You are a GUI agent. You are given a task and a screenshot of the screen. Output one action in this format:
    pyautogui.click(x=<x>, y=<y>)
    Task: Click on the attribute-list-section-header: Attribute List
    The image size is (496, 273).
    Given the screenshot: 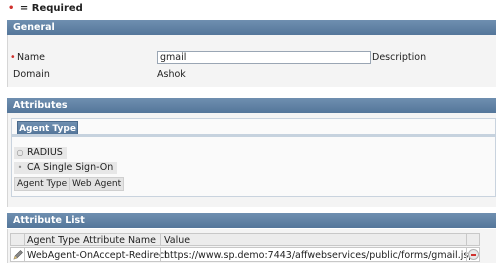 What is the action you would take?
    pyautogui.click(x=251, y=220)
    